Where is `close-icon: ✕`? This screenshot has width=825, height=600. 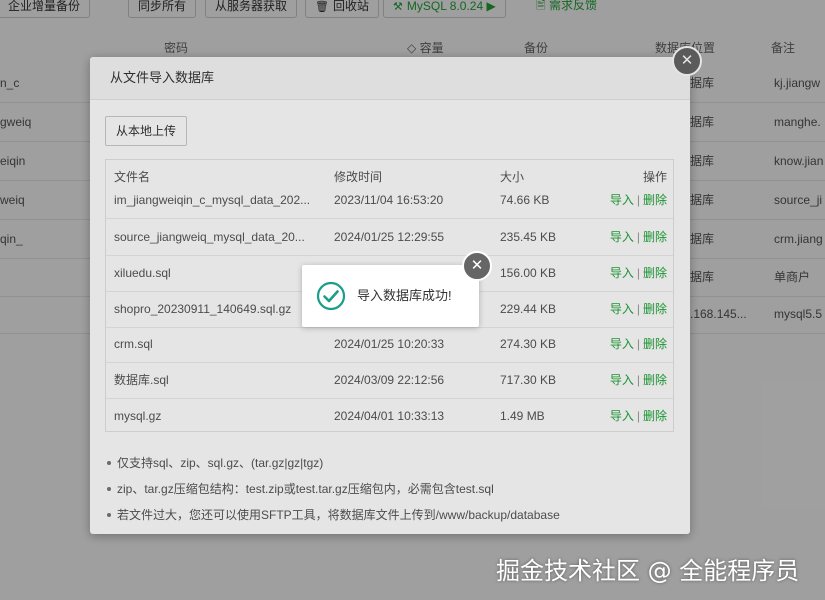 close-icon: ✕ is located at coordinates (477, 265).